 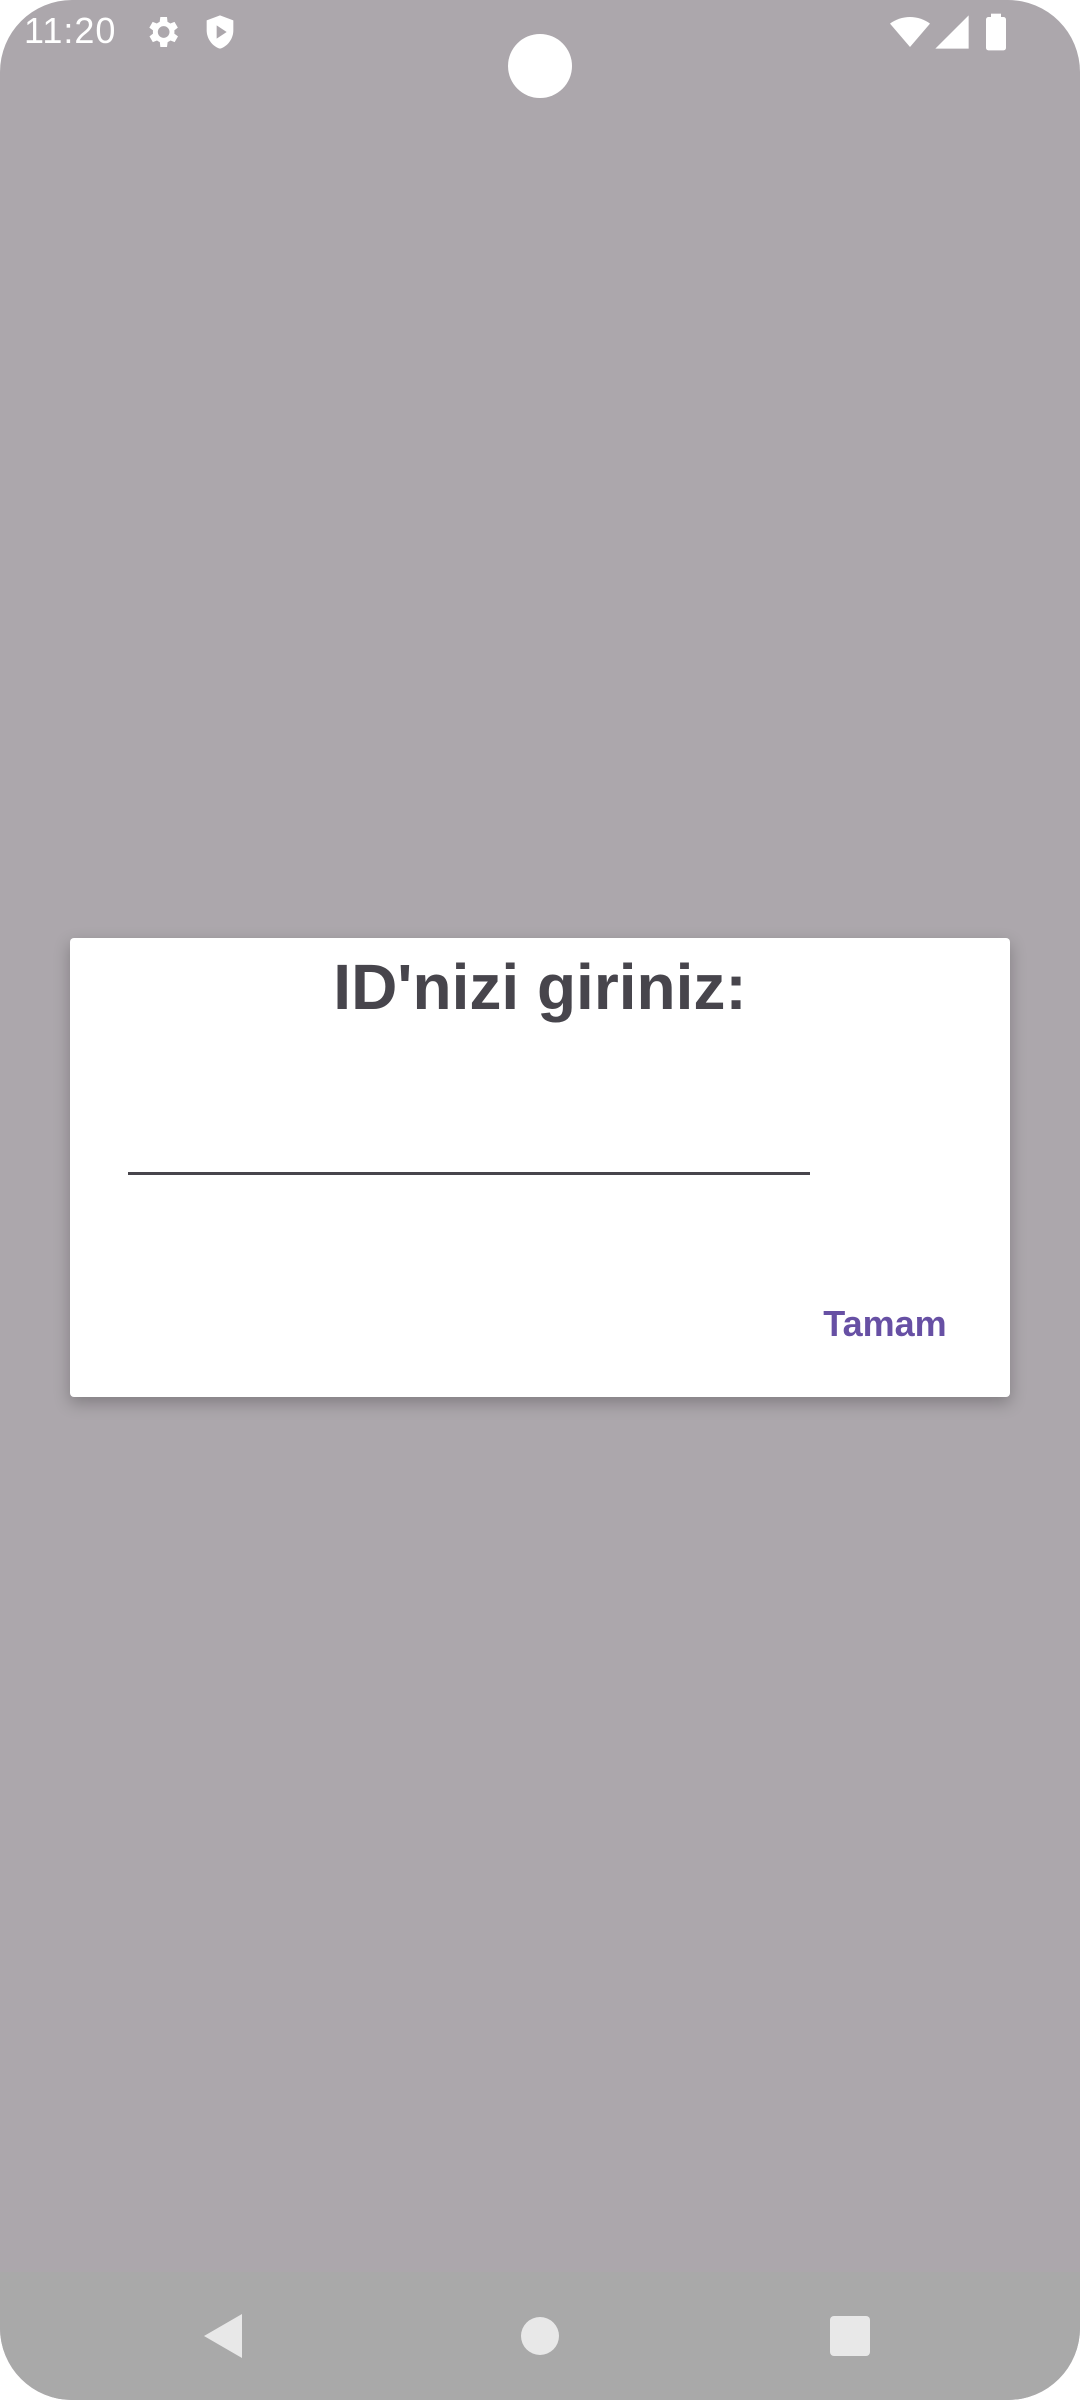 What do you see at coordinates (885, 1324) in the screenshot?
I see `ok-button: Tamam` at bounding box center [885, 1324].